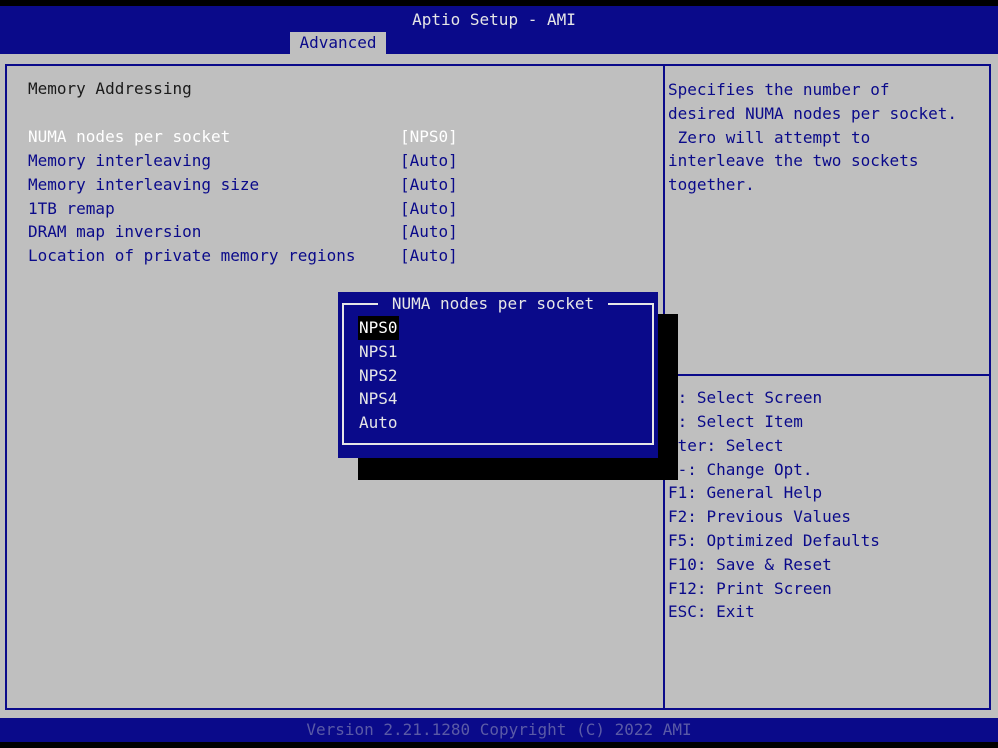 Image resolution: width=998 pixels, height=748 pixels. What do you see at coordinates (378, 423) in the screenshot?
I see `popup-option-auto: Auto` at bounding box center [378, 423].